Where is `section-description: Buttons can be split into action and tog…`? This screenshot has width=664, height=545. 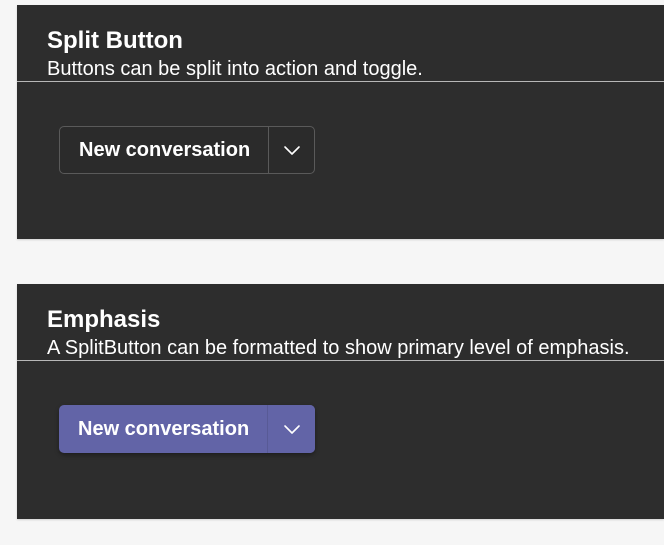
section-description: Buttons can be split into action and tog… is located at coordinates (235, 69).